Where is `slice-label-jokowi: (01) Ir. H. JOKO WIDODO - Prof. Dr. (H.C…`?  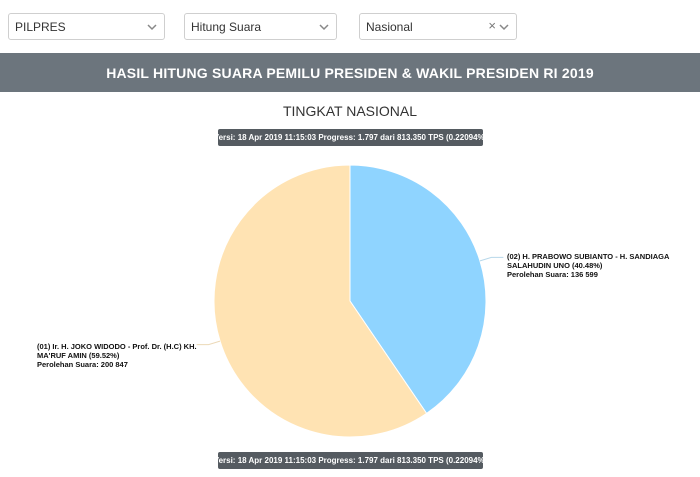
slice-label-jokowi: (01) Ir. H. JOKO WIDODO - Prof. Dr. (H.C… is located at coordinates (122, 355).